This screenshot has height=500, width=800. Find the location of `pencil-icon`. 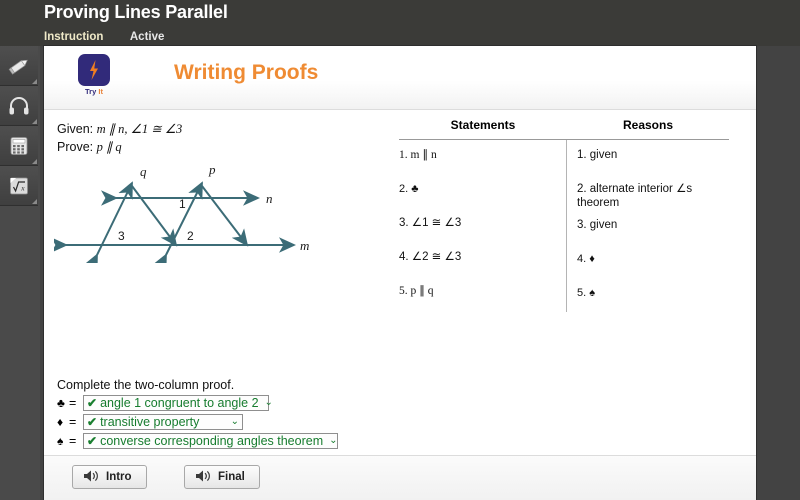

pencil-icon is located at coordinates (19, 66).